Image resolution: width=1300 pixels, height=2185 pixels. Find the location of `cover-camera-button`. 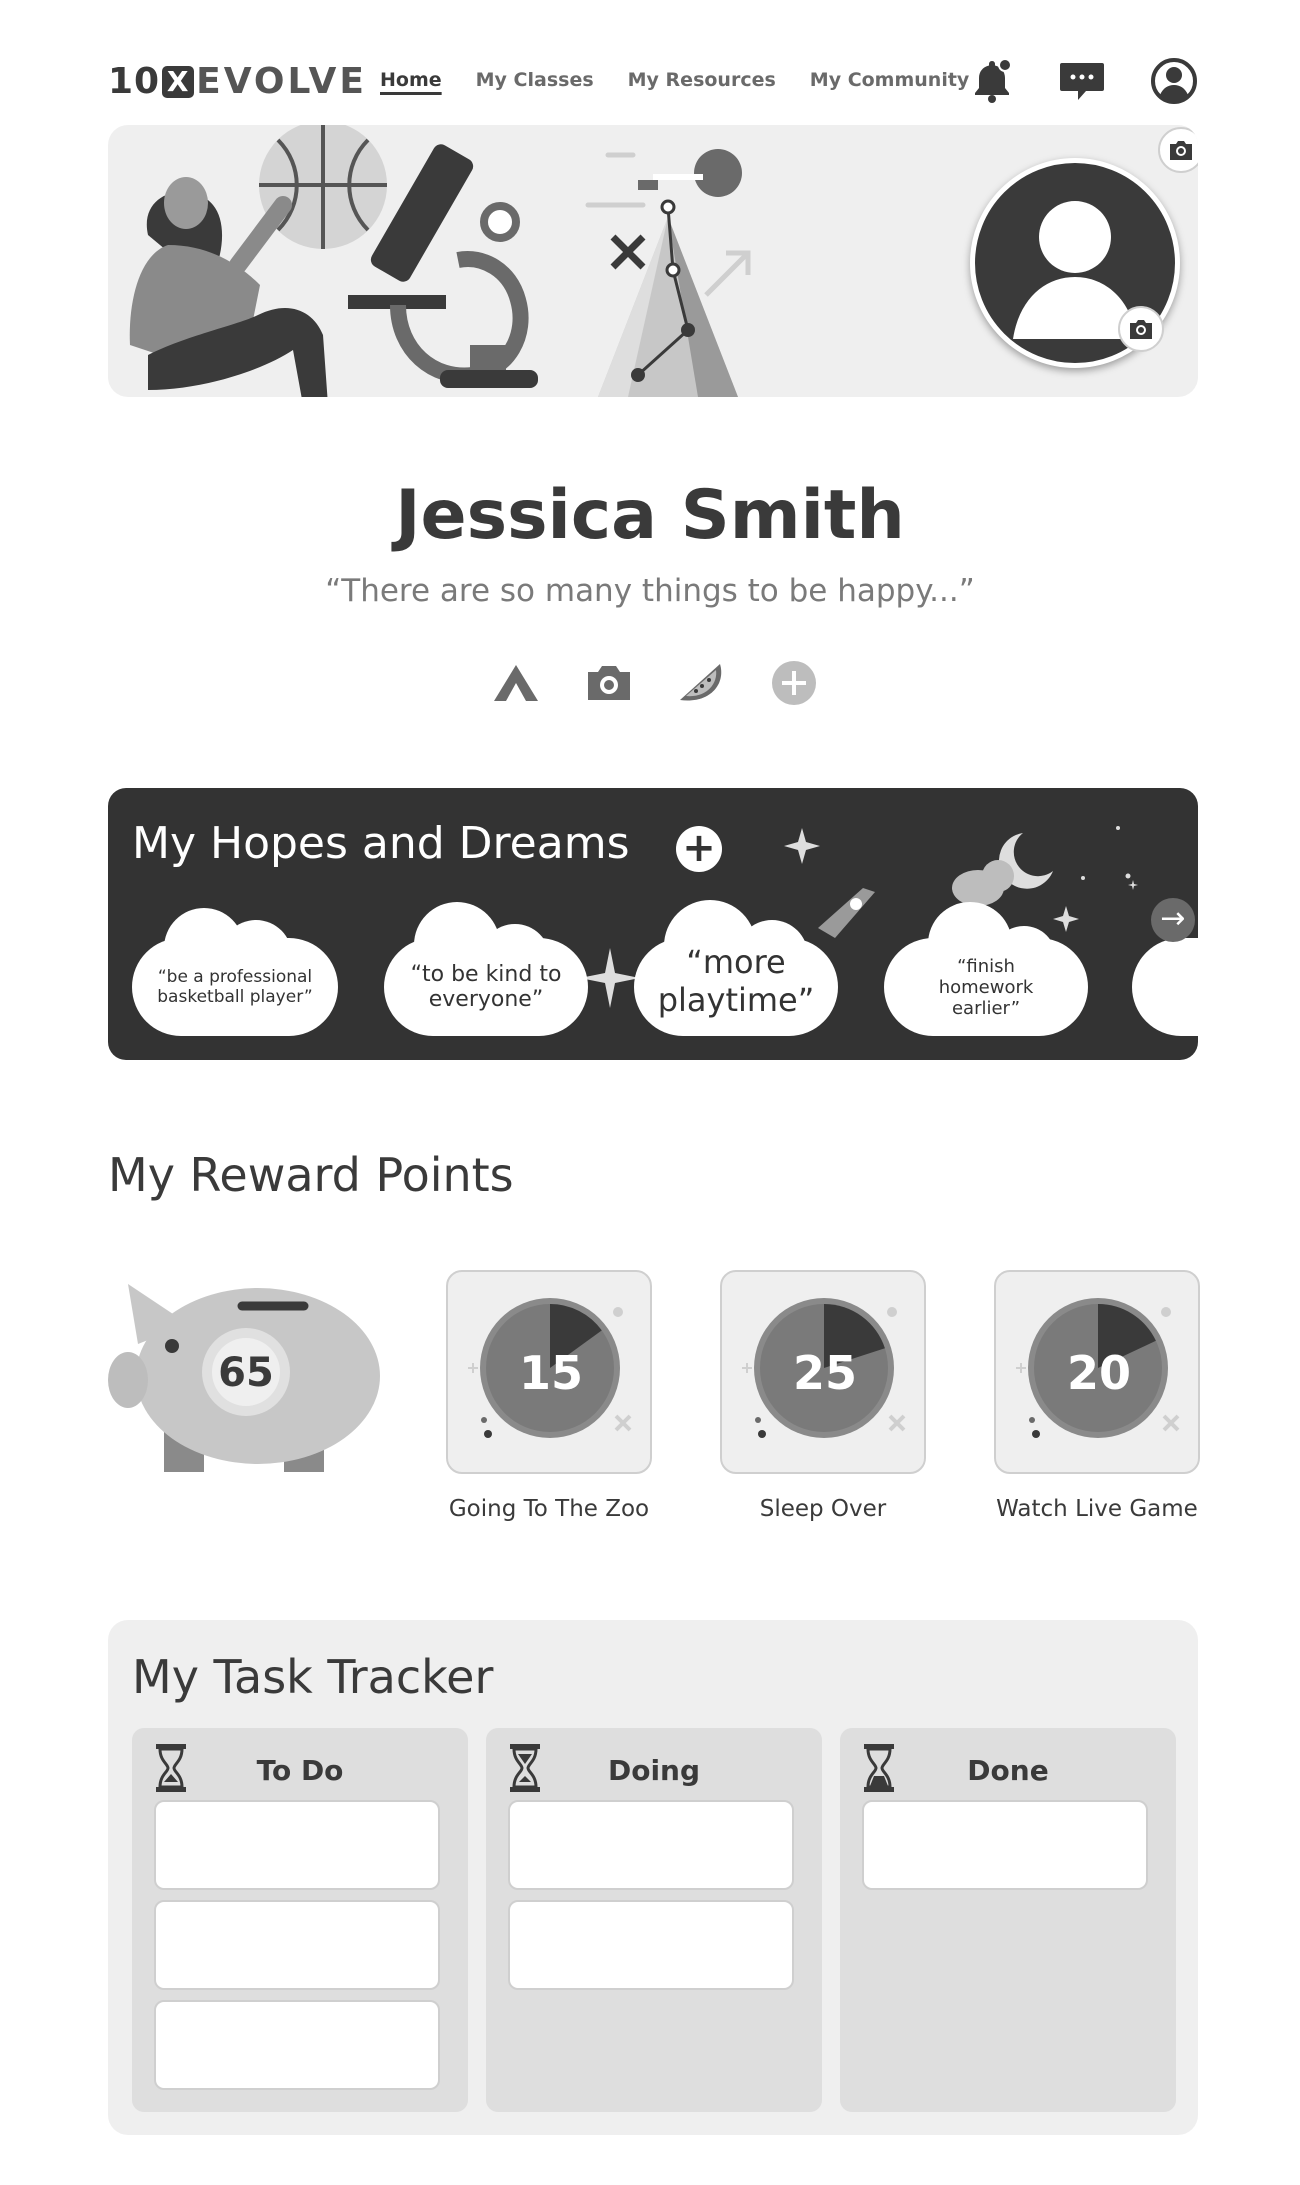

cover-camera-button is located at coordinates (1178, 150).